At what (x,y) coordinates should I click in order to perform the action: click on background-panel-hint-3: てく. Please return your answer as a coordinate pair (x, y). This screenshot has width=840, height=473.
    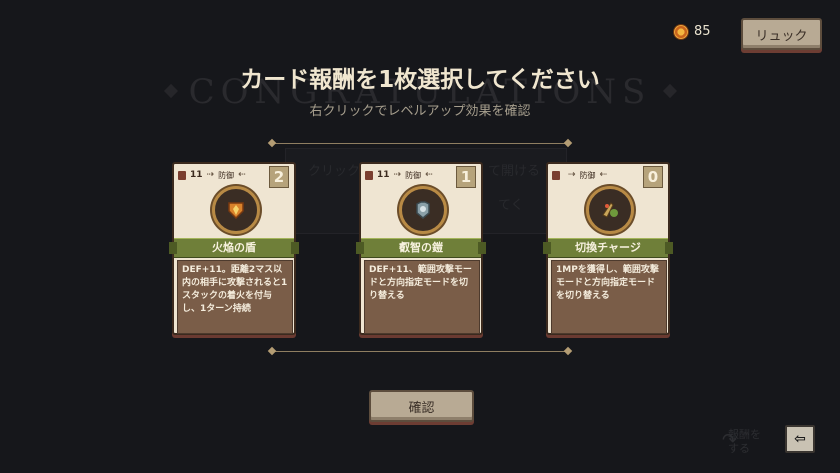
    Looking at the image, I should click on (511, 205).